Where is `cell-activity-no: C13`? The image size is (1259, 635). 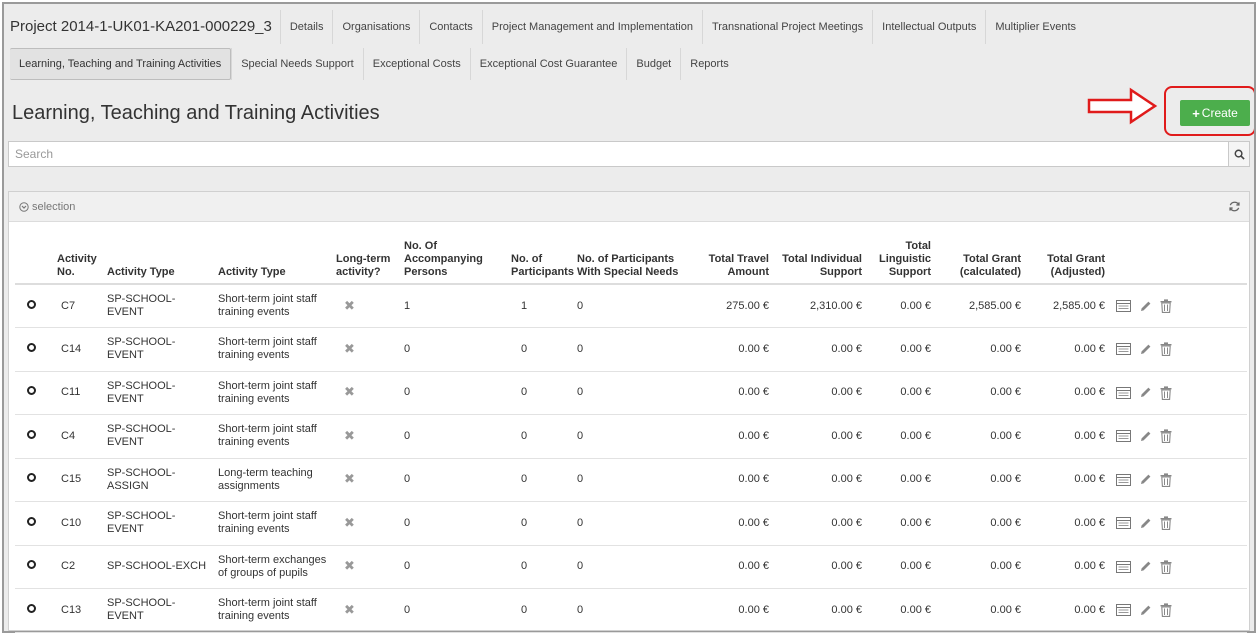
cell-activity-no: C13 is located at coordinates (78, 610).